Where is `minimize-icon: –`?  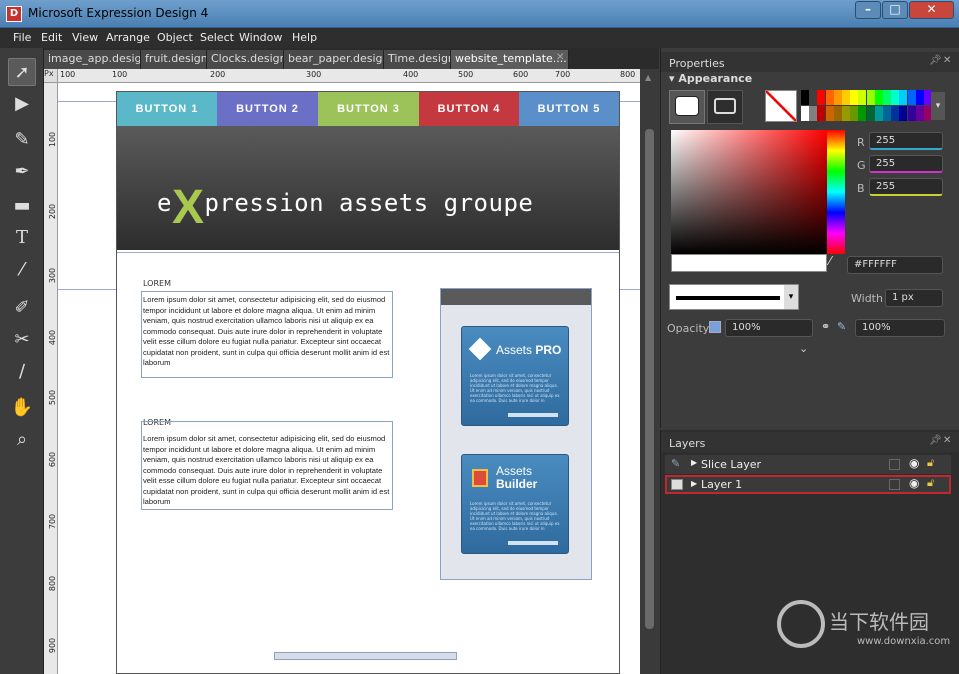
minimize-icon: – is located at coordinates (868, 10).